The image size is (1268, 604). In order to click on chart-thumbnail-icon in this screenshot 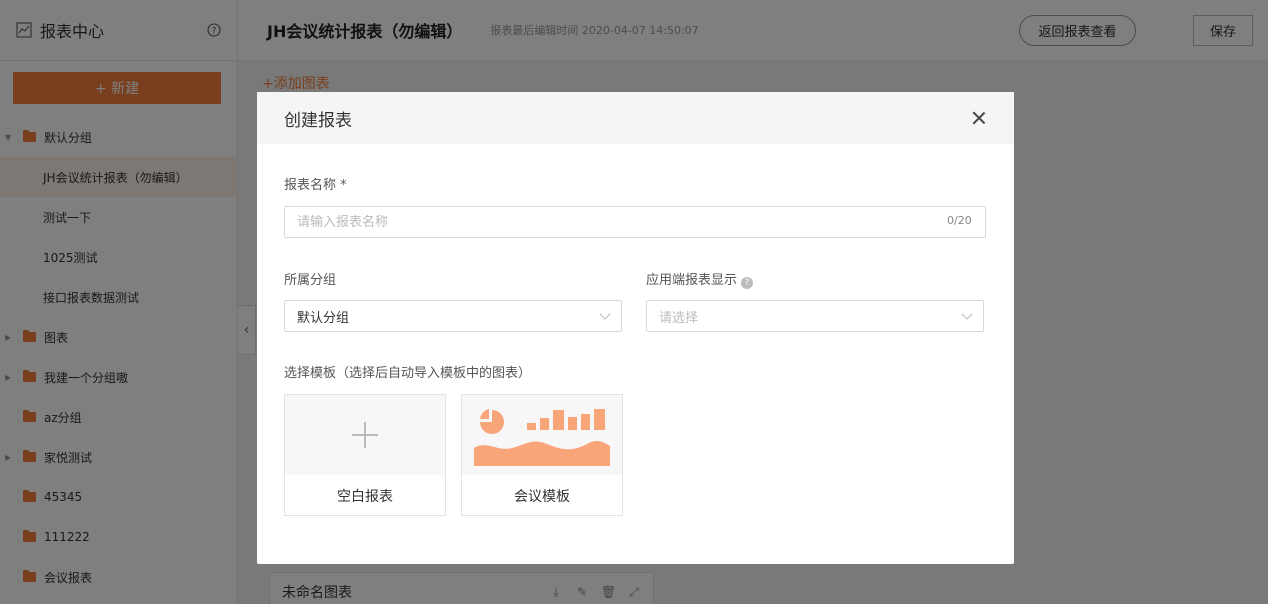, I will do `click(542, 437)`.